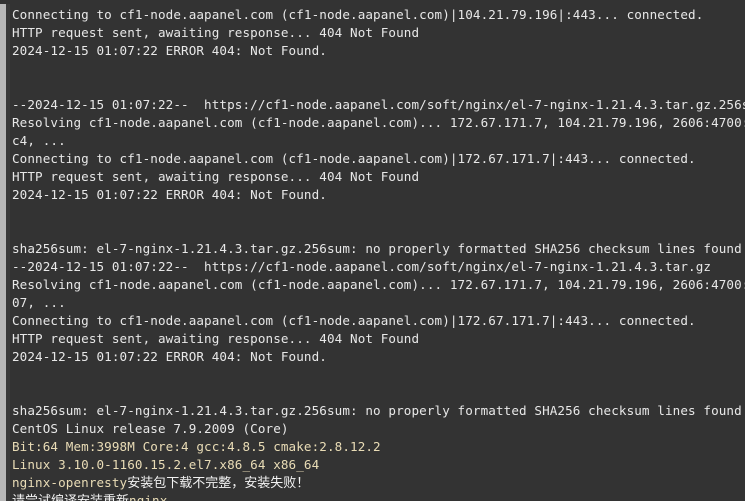 The height and width of the screenshot is (501, 745). I want to click on line-segment: 安装包下载不完整，安装失败！, so click(218, 483).